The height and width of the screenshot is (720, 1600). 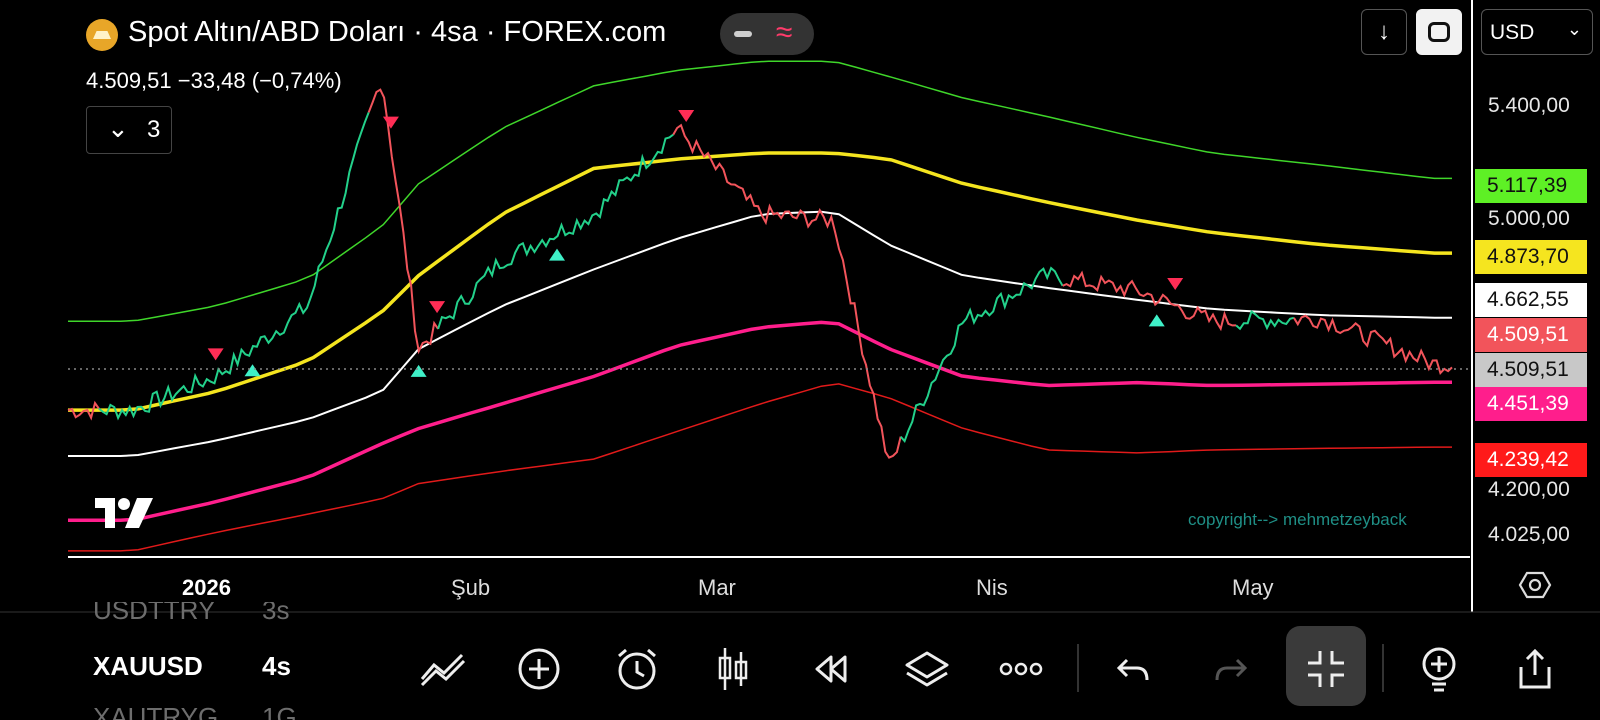 What do you see at coordinates (992, 587) in the screenshot?
I see `time-label: Nis` at bounding box center [992, 587].